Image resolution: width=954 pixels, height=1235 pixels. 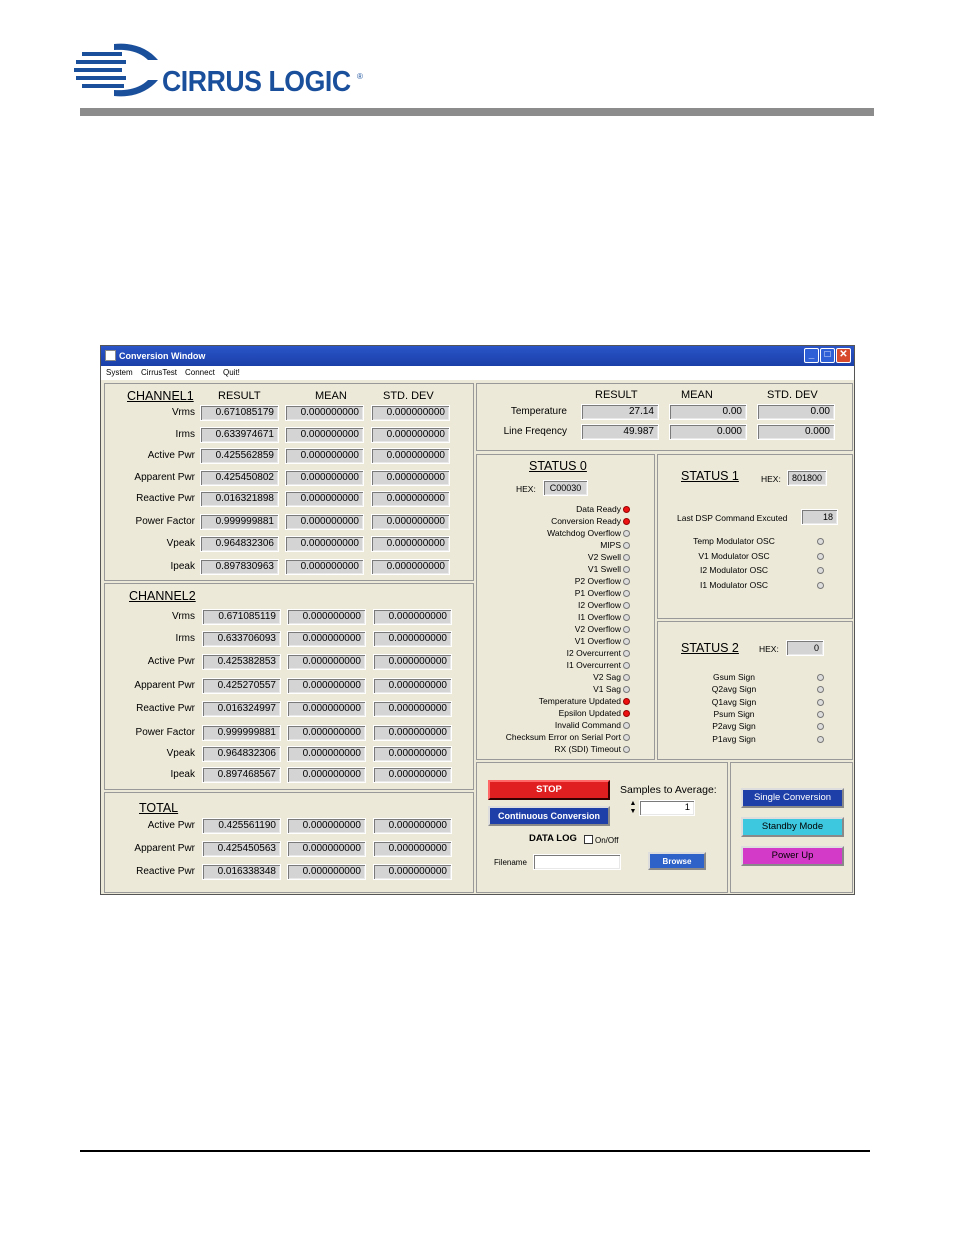 What do you see at coordinates (183, 616) in the screenshot?
I see `channel2-row-label: Vrms` at bounding box center [183, 616].